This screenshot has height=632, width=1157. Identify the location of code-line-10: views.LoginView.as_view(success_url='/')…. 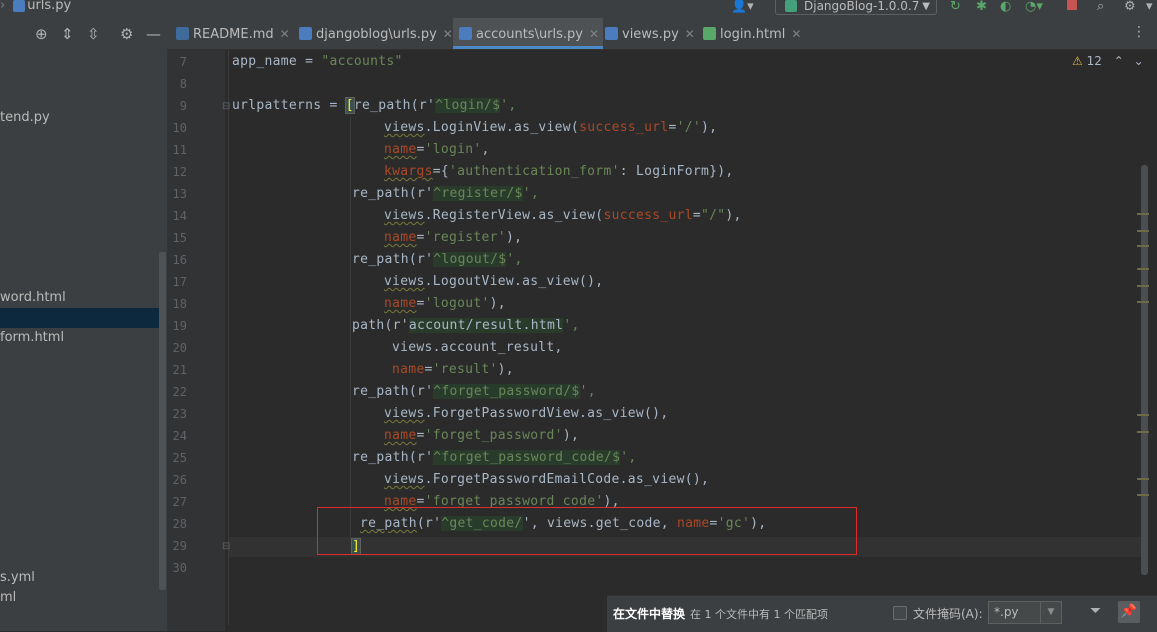
(551, 127).